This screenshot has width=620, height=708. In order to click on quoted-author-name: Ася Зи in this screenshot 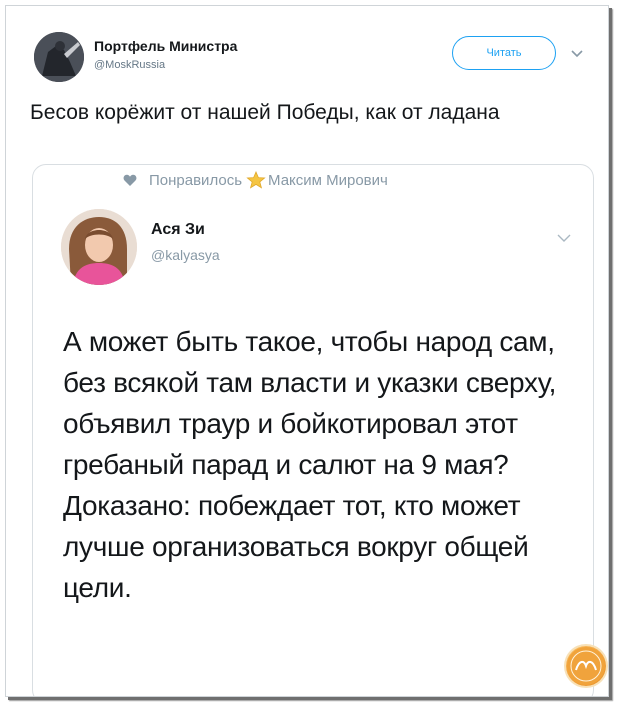, I will do `click(178, 230)`.